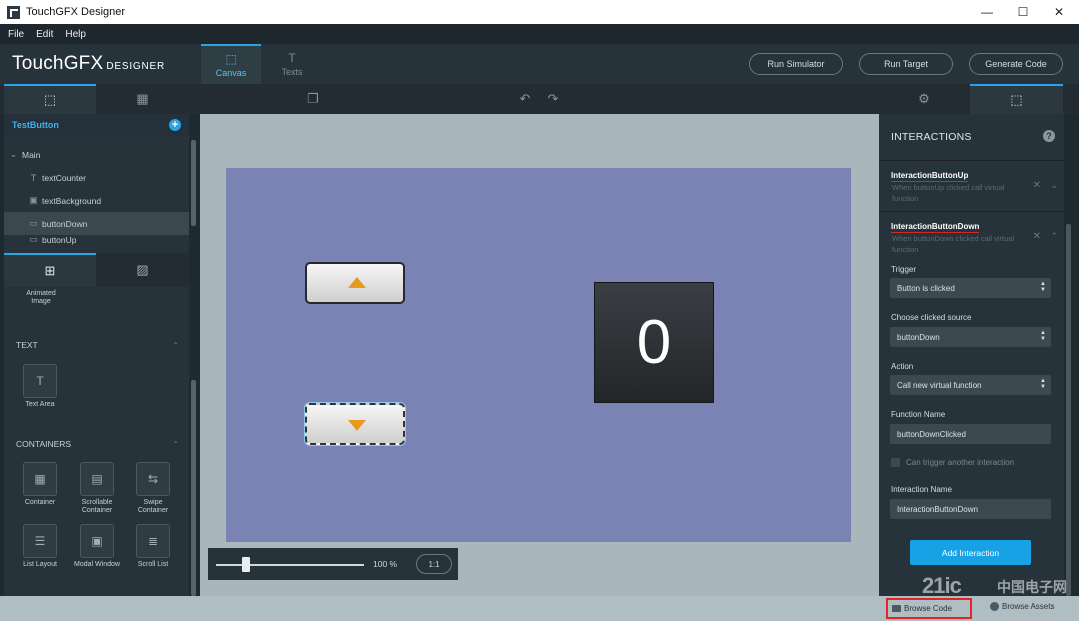  I want to click on add-widget-icon: ⊞, so click(50, 270).